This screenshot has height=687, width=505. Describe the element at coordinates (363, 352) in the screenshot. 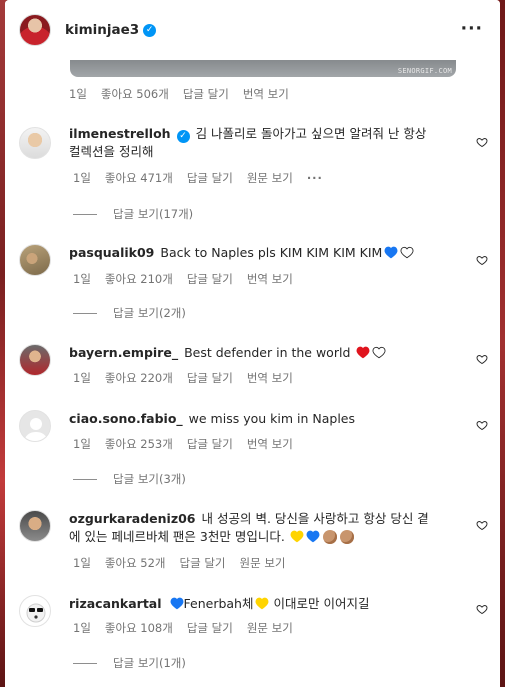

I see `red-heart-icon` at that location.